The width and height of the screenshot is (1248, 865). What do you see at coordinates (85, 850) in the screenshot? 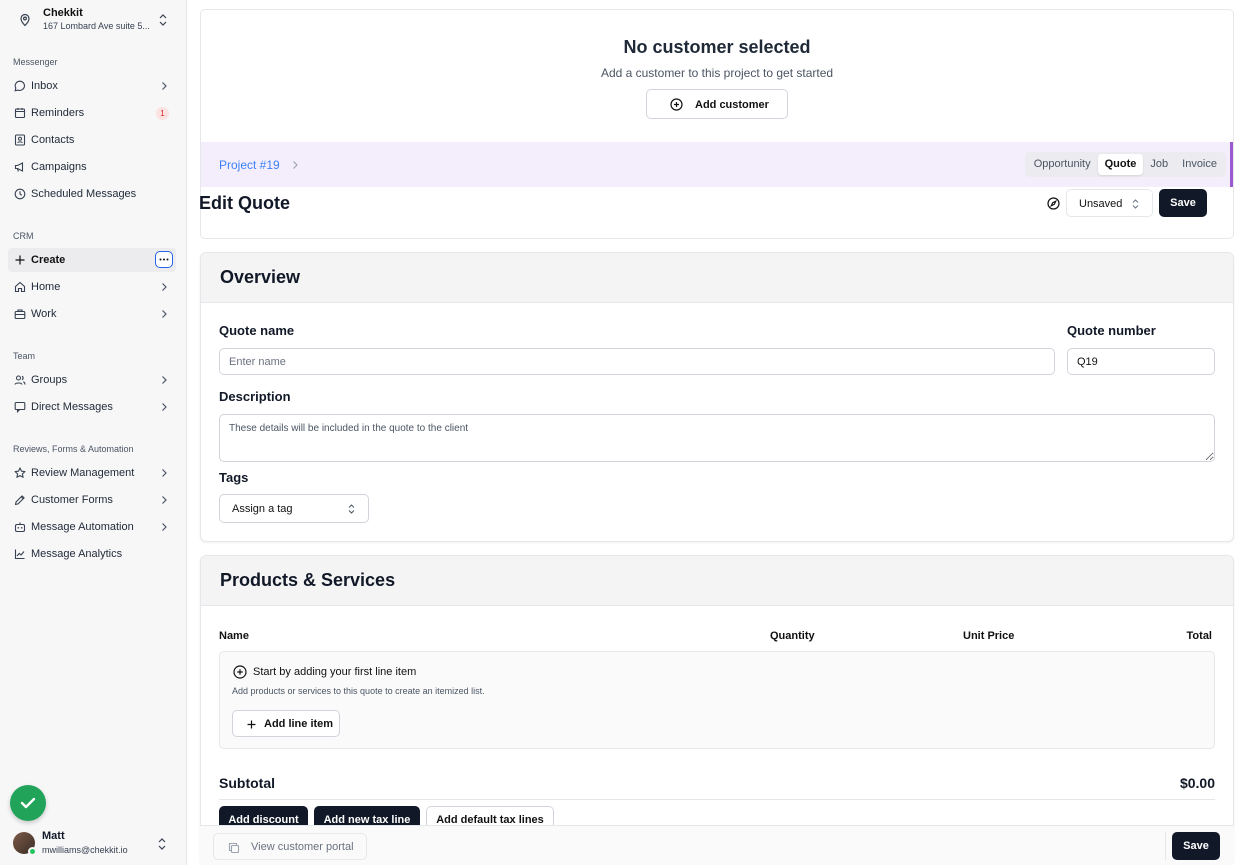
I see `user-email: mwilliams@chekkit.io` at bounding box center [85, 850].